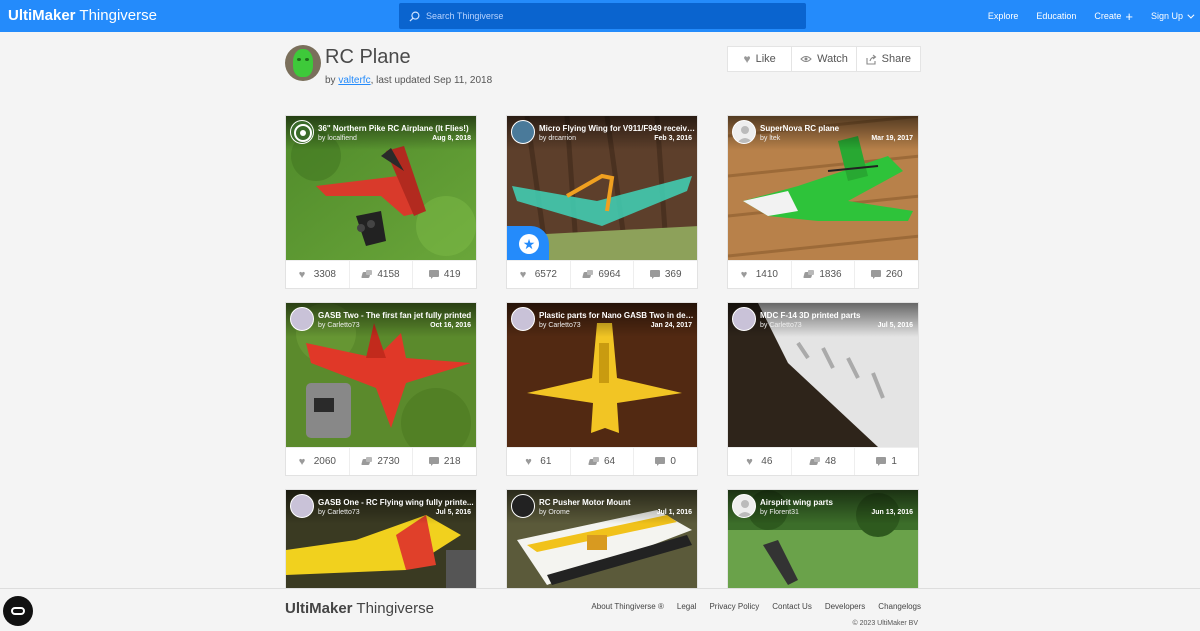 This screenshot has height=631, width=1200. What do you see at coordinates (617, 502) in the screenshot?
I see `thing-title: RC Pusher Motor Mount` at bounding box center [617, 502].